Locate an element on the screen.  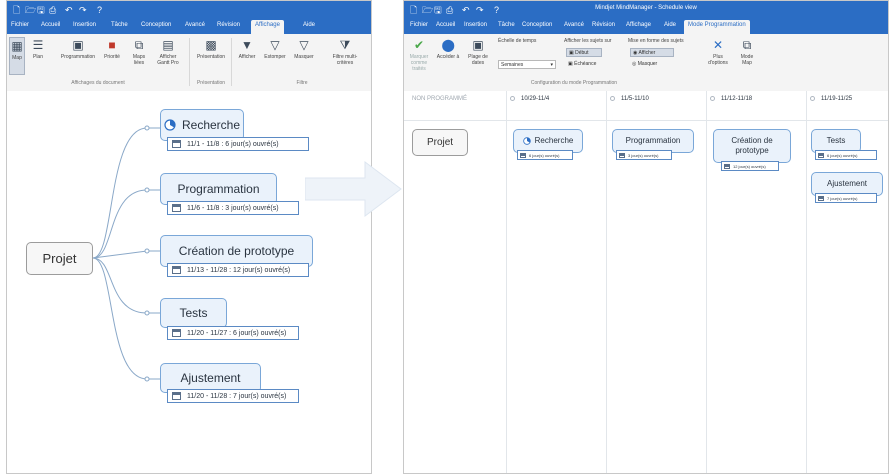
schedule-date-creation-prototype: 12 jour(s) ouvré(s) is located at coordinates (750, 166).